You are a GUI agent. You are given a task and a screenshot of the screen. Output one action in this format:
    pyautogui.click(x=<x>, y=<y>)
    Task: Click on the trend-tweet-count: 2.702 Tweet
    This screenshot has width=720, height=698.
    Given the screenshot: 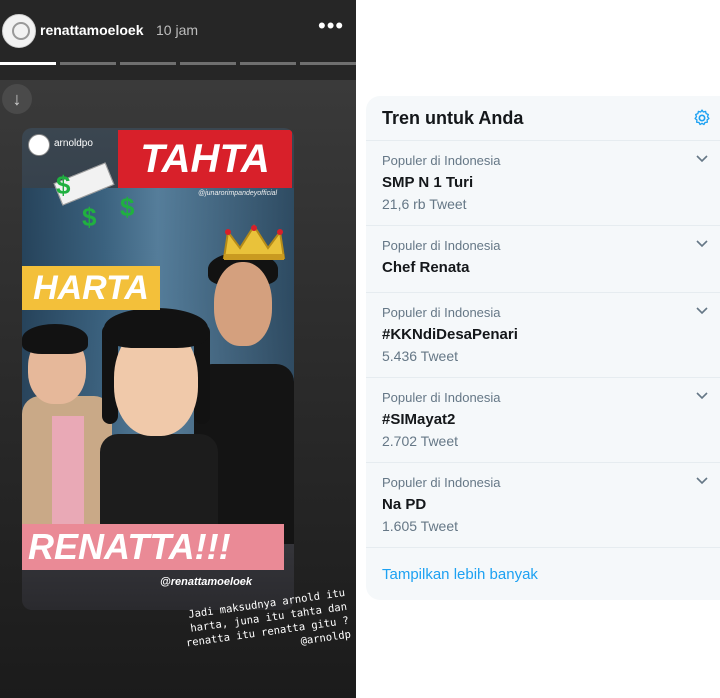 What is the action you would take?
    pyautogui.click(x=420, y=441)
    